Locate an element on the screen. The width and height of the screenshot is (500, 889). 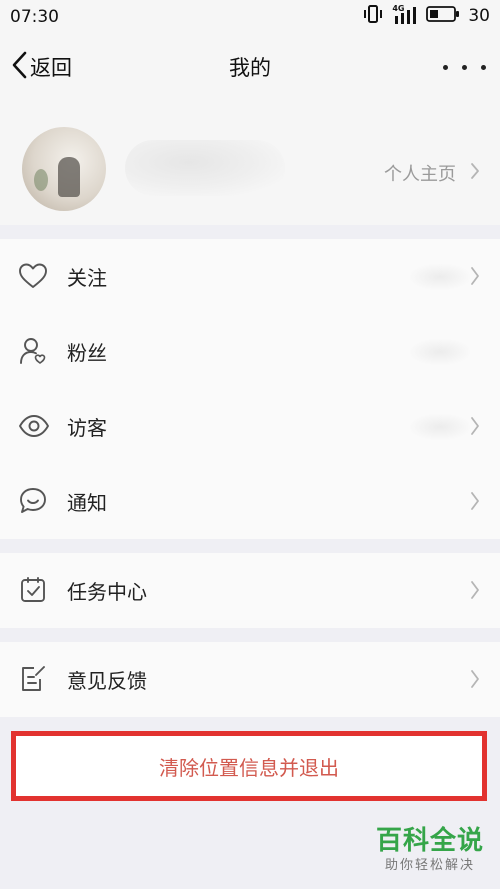
menu-label: 粉丝 is located at coordinates (87, 353).